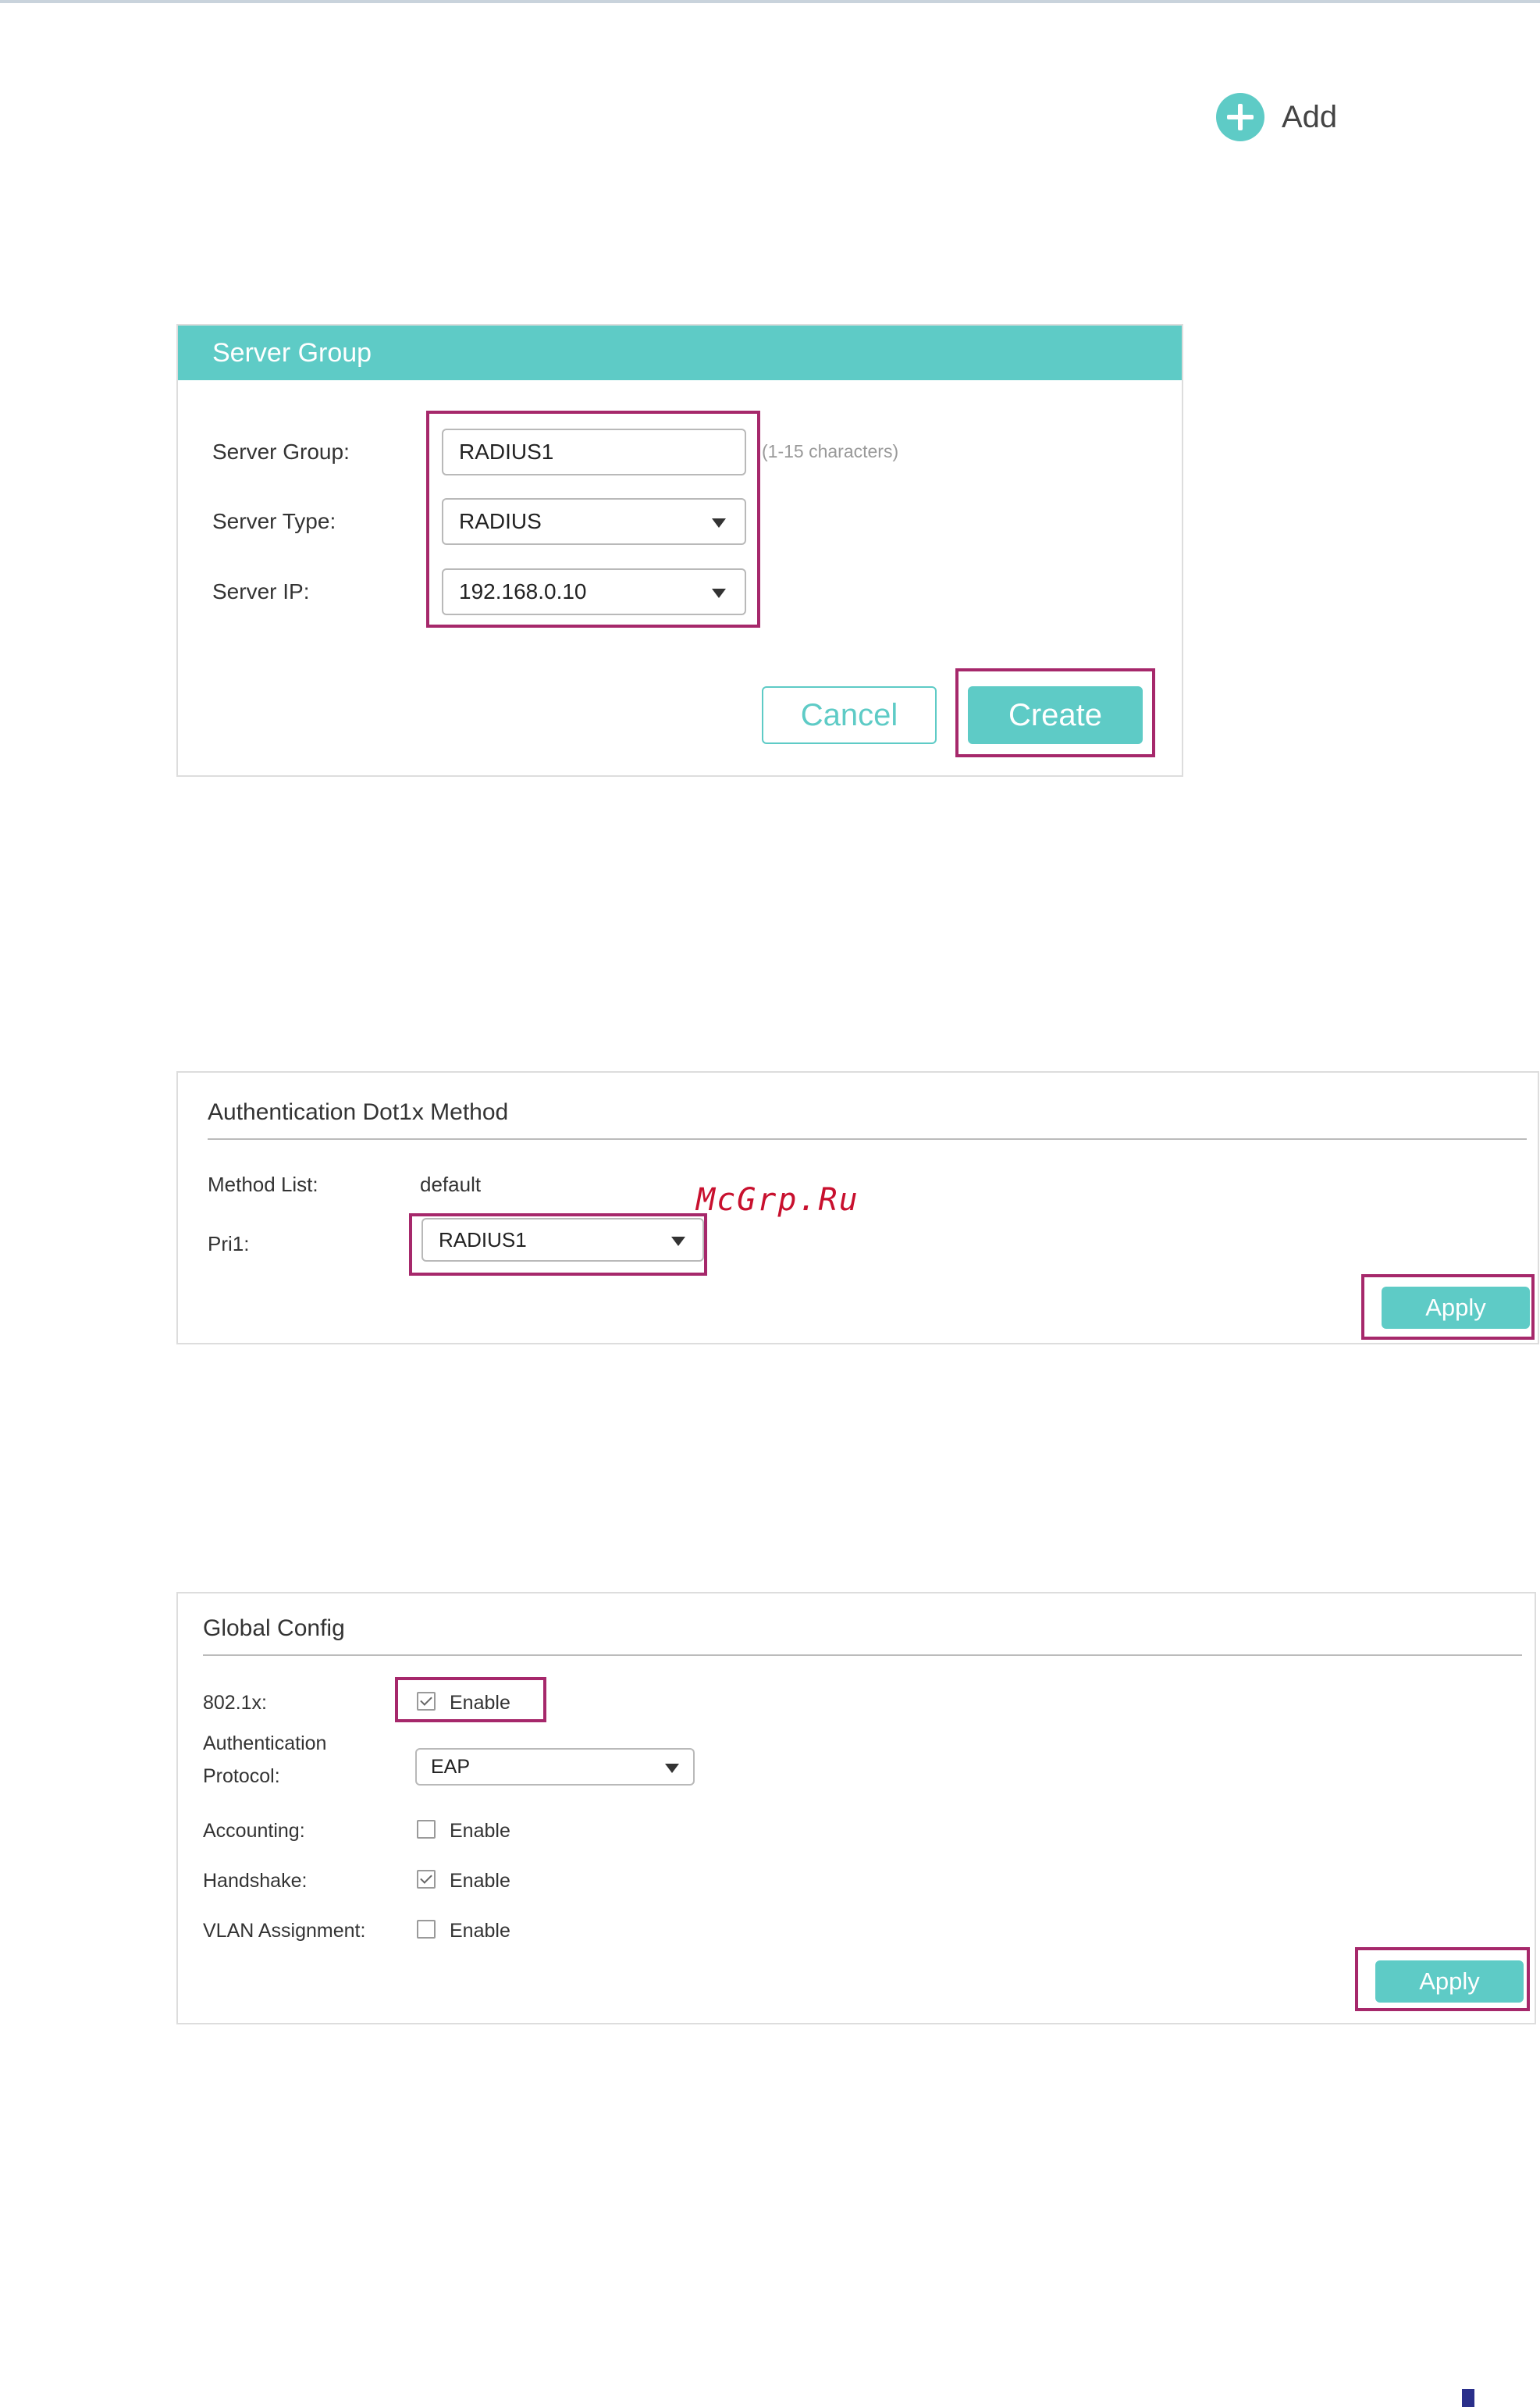 Image resolution: width=1540 pixels, height=2407 pixels. I want to click on vlan-assignment-label: VLAN Assignment:, so click(284, 1931).